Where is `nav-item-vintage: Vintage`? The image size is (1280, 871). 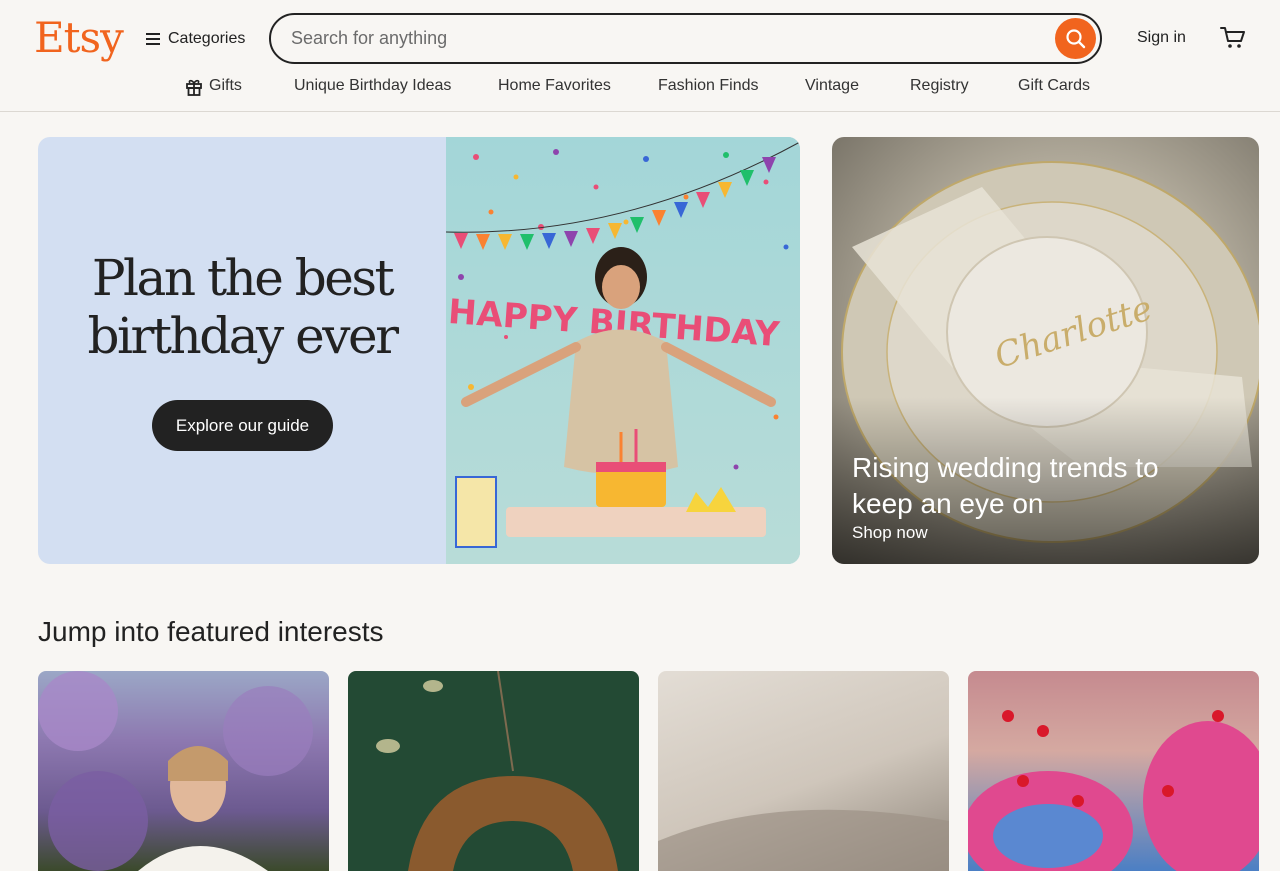 nav-item-vintage: Vintage is located at coordinates (832, 86).